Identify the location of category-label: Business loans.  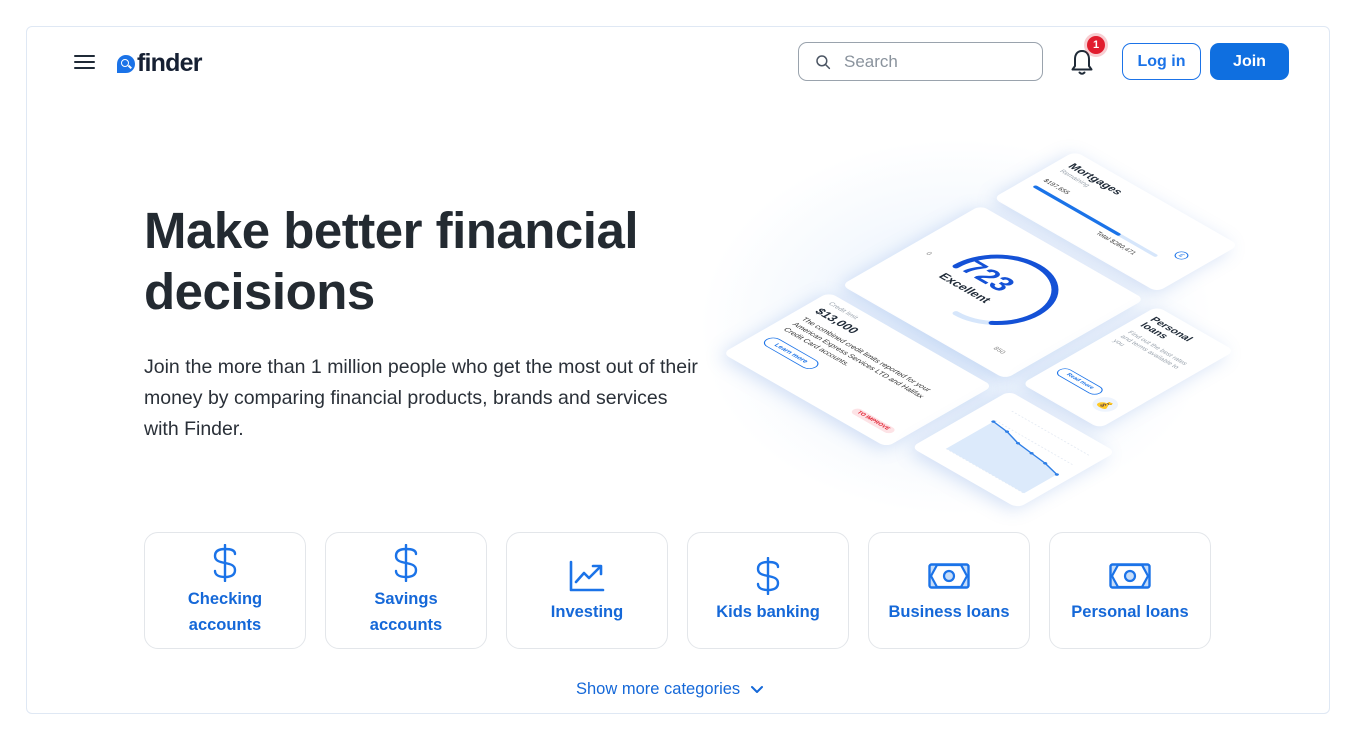
(949, 611).